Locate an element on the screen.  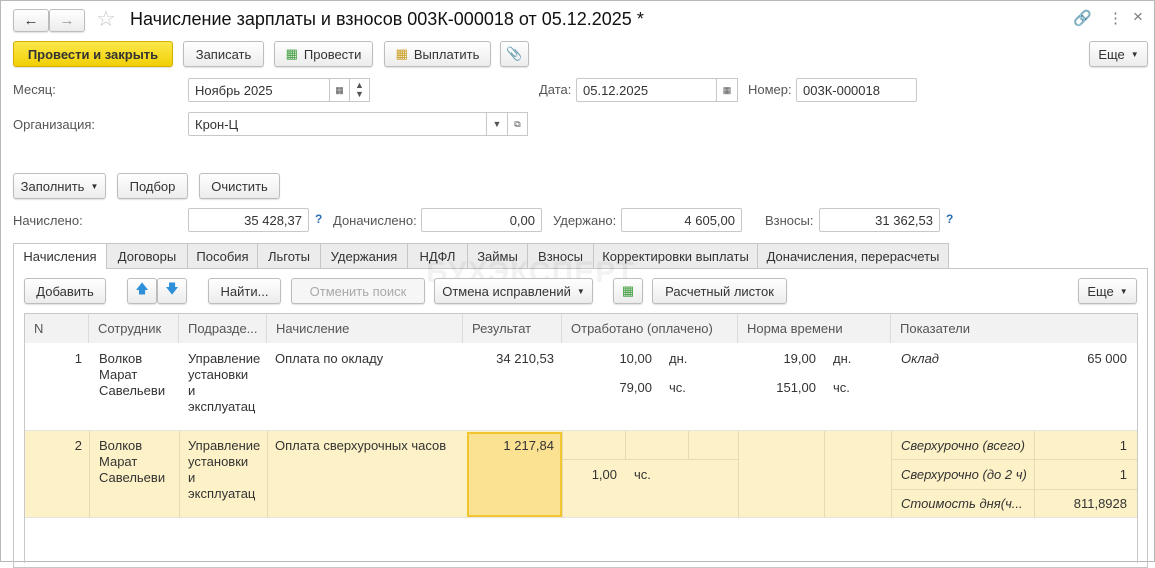
back-arrow-icon: ← is located at coordinates (31, 20).